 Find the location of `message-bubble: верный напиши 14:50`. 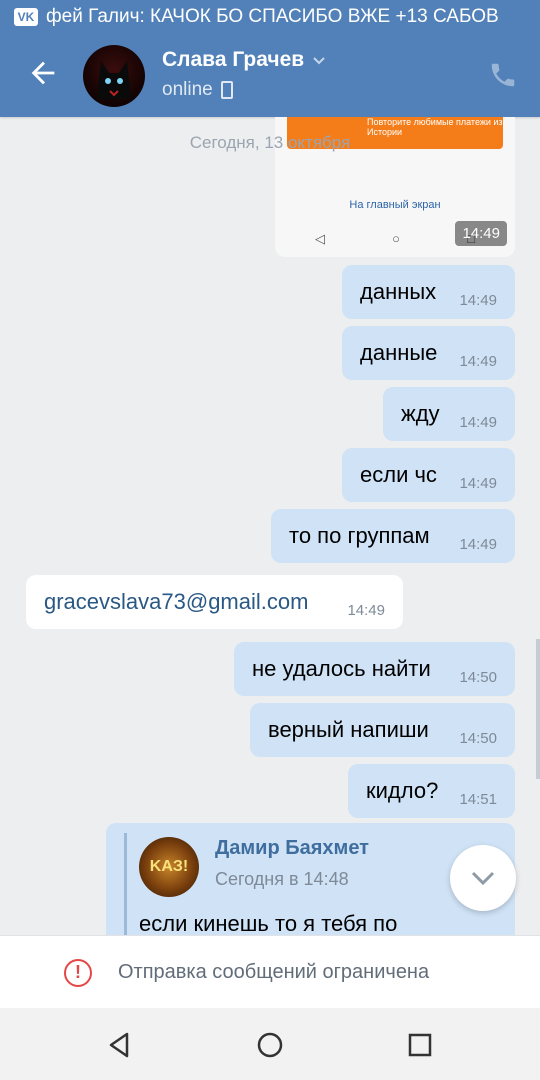

message-bubble: верный напиши 14:50 is located at coordinates (382, 730).